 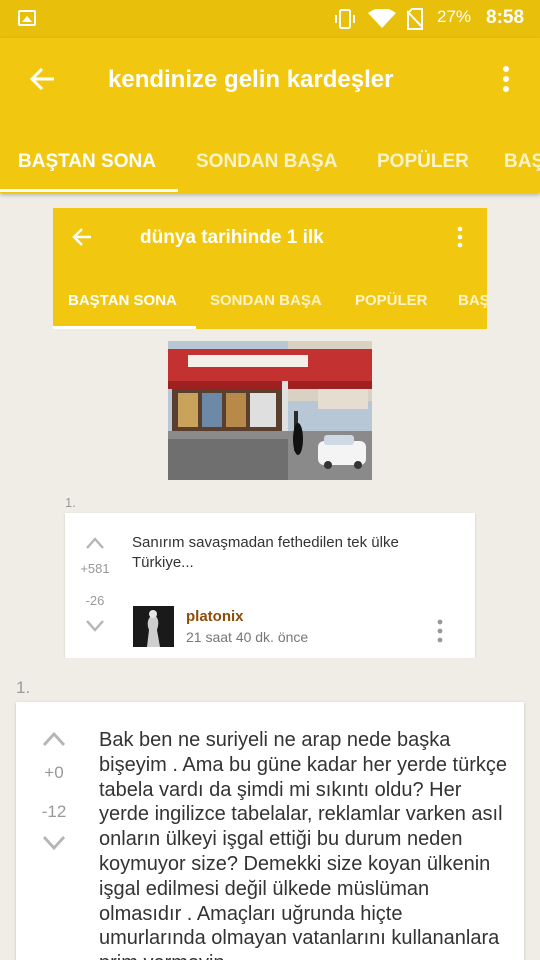 I want to click on tab-sondan-basa: SONDAN BAŞA, so click(x=266, y=162).